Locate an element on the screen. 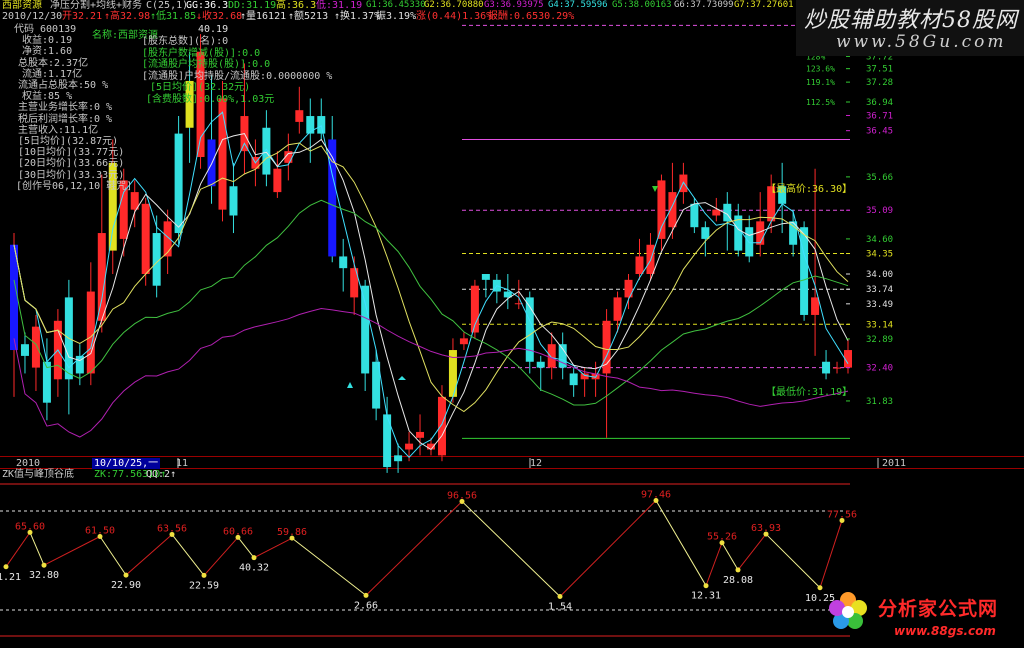 This screenshot has width=1024, height=648. date-nov: 11 is located at coordinates (182, 463).